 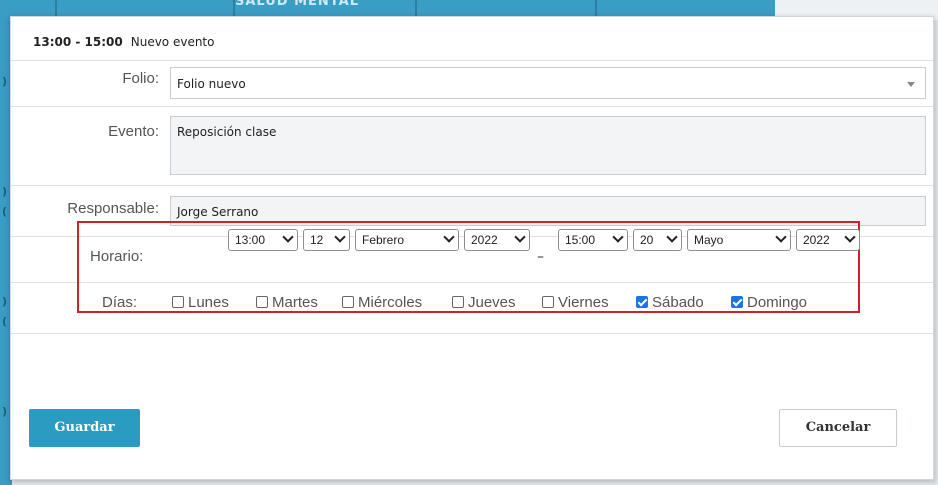 I want to click on day-checkbox-0: Lunes, so click(x=200, y=302).